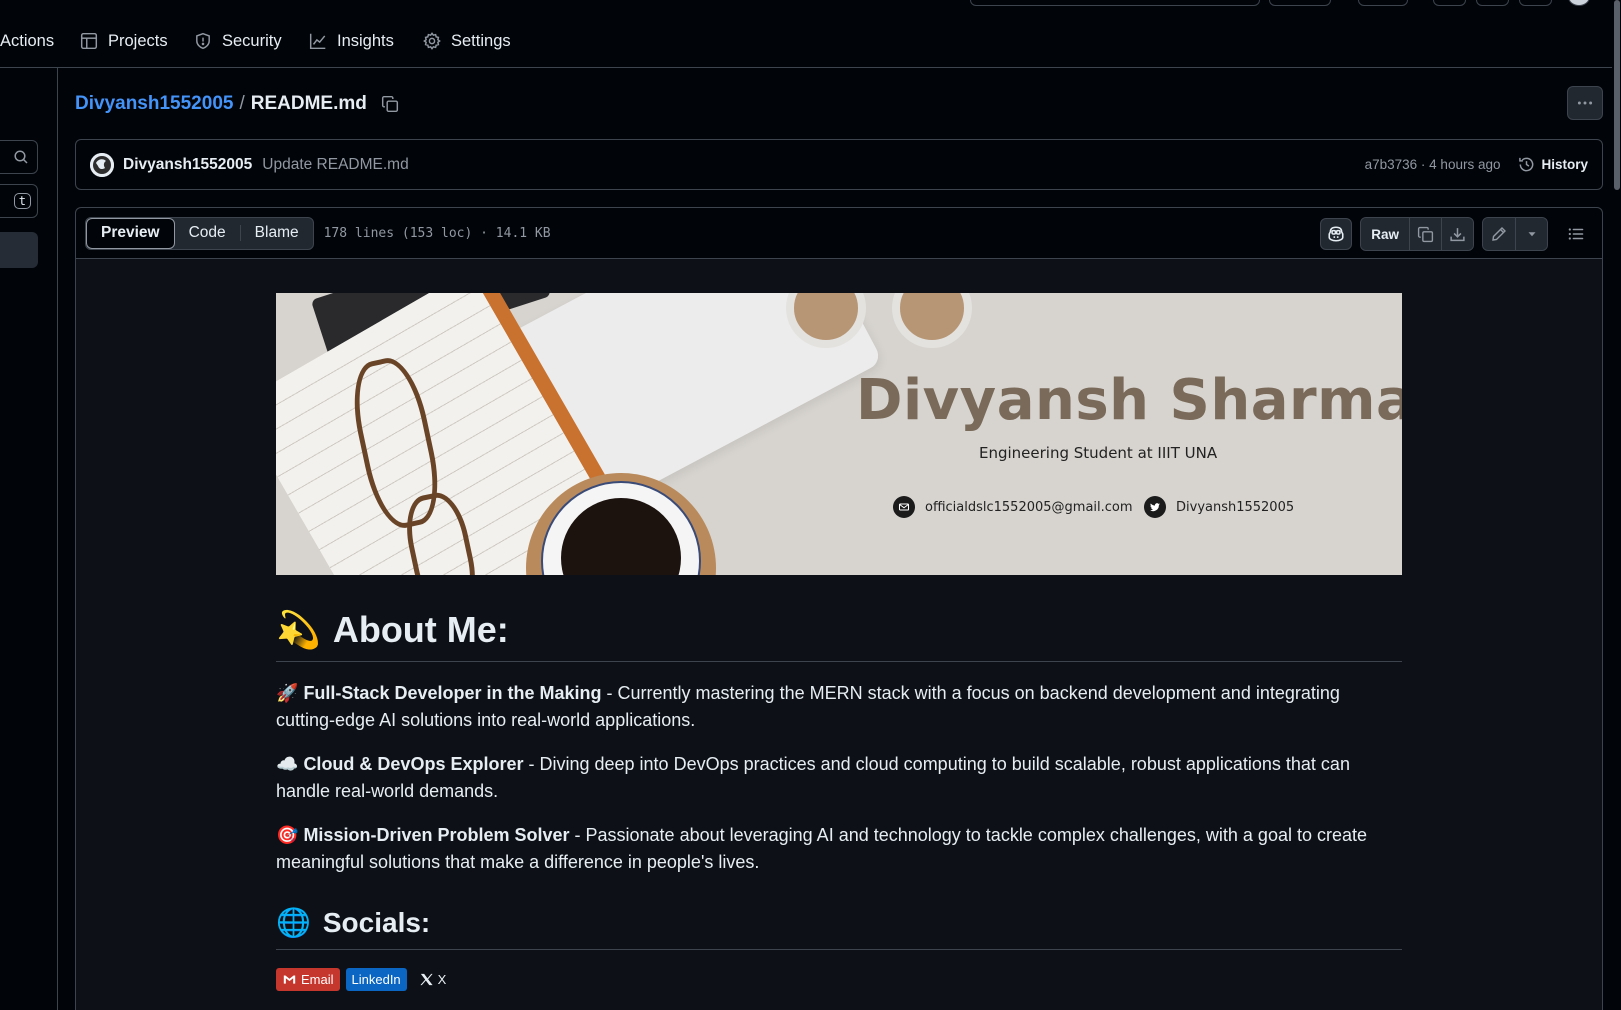  Describe the element at coordinates (1564, 164) in the screenshot. I see `history-label: History` at that location.